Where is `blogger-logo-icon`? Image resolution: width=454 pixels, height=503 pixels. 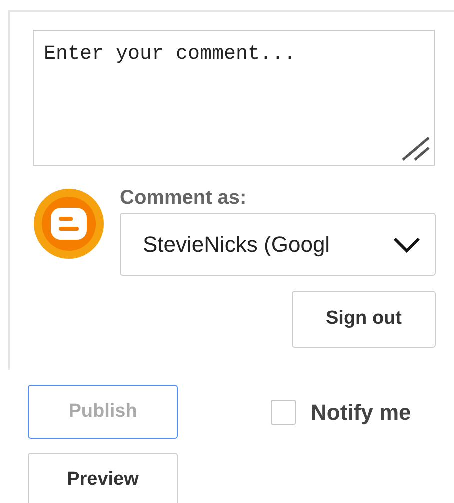
blogger-logo-icon is located at coordinates (69, 224).